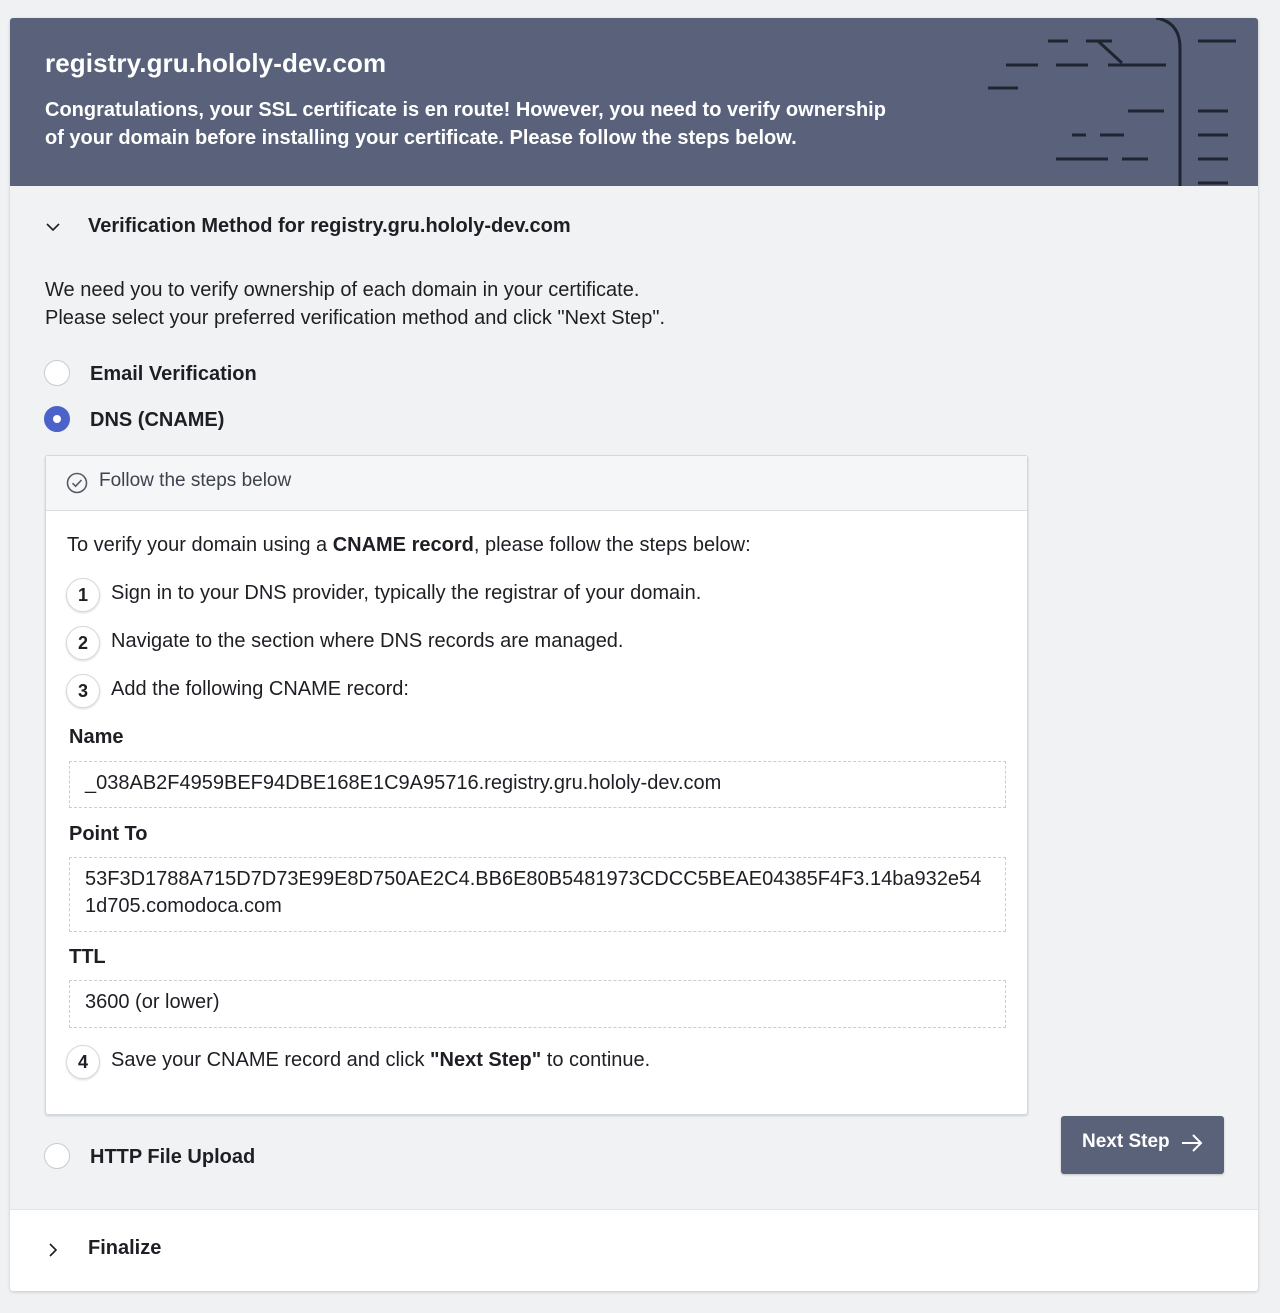  I want to click on radio-label-http: HTTP File Upload, so click(173, 1157).